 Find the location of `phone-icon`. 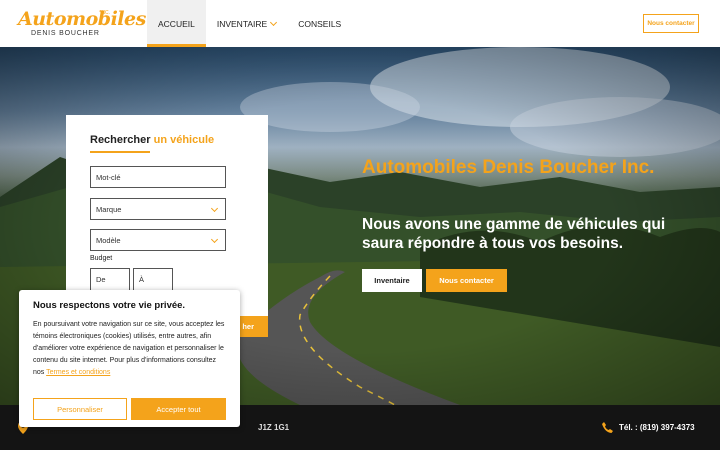

phone-icon is located at coordinates (607, 427).